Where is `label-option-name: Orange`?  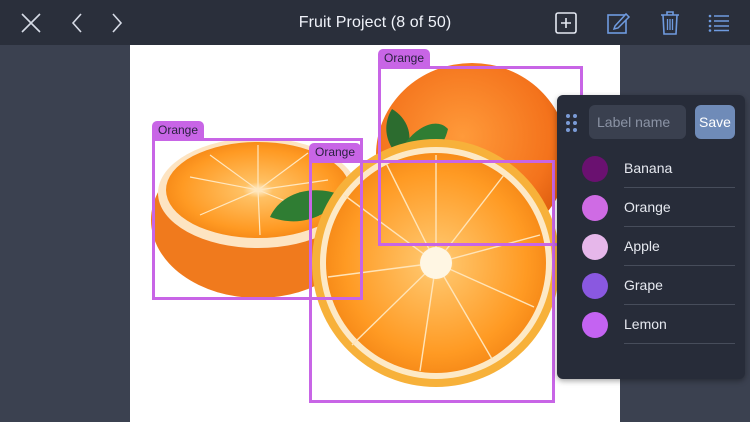 label-option-name: Orange is located at coordinates (647, 207).